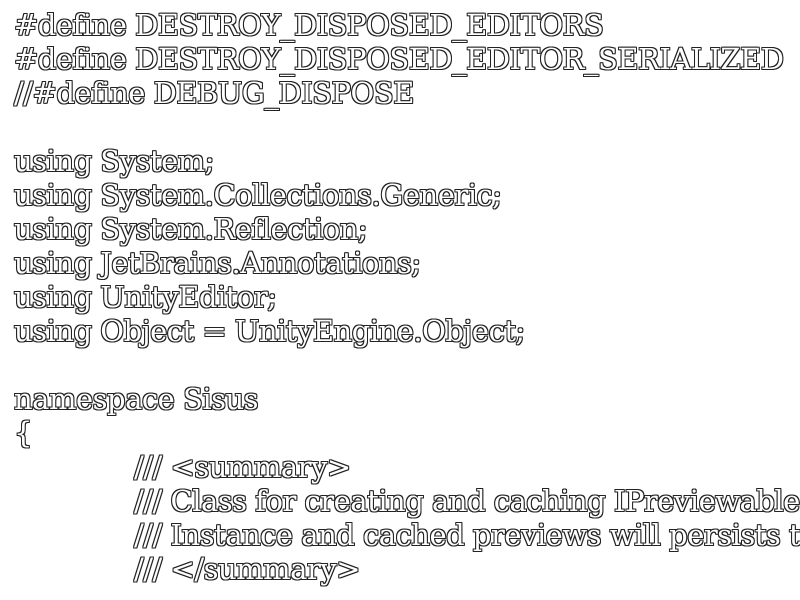  I want to click on code-line-using-reflection: using System.Reflection;, so click(191, 229).